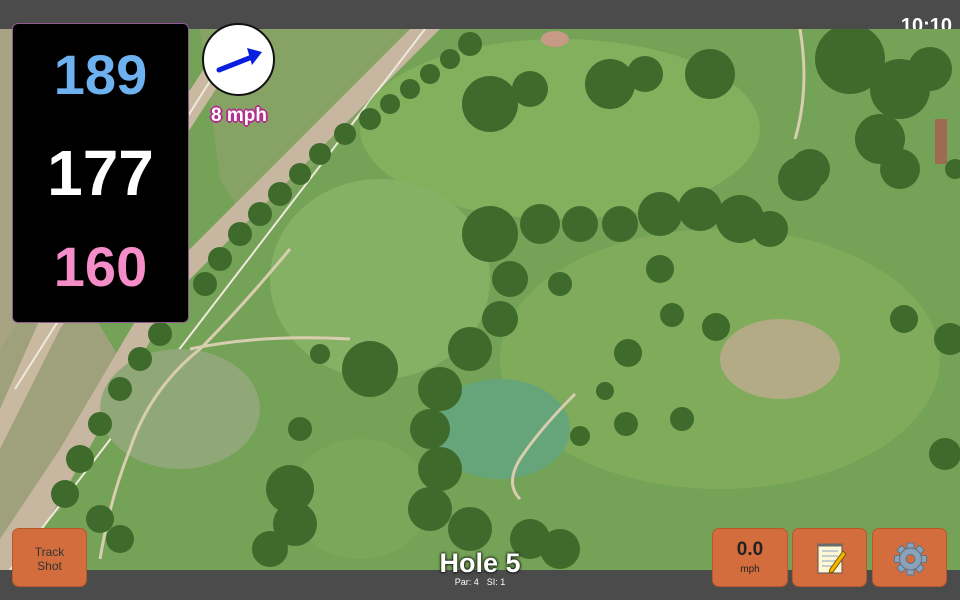  I want to click on wind-speed: 8 mph, so click(239, 115).